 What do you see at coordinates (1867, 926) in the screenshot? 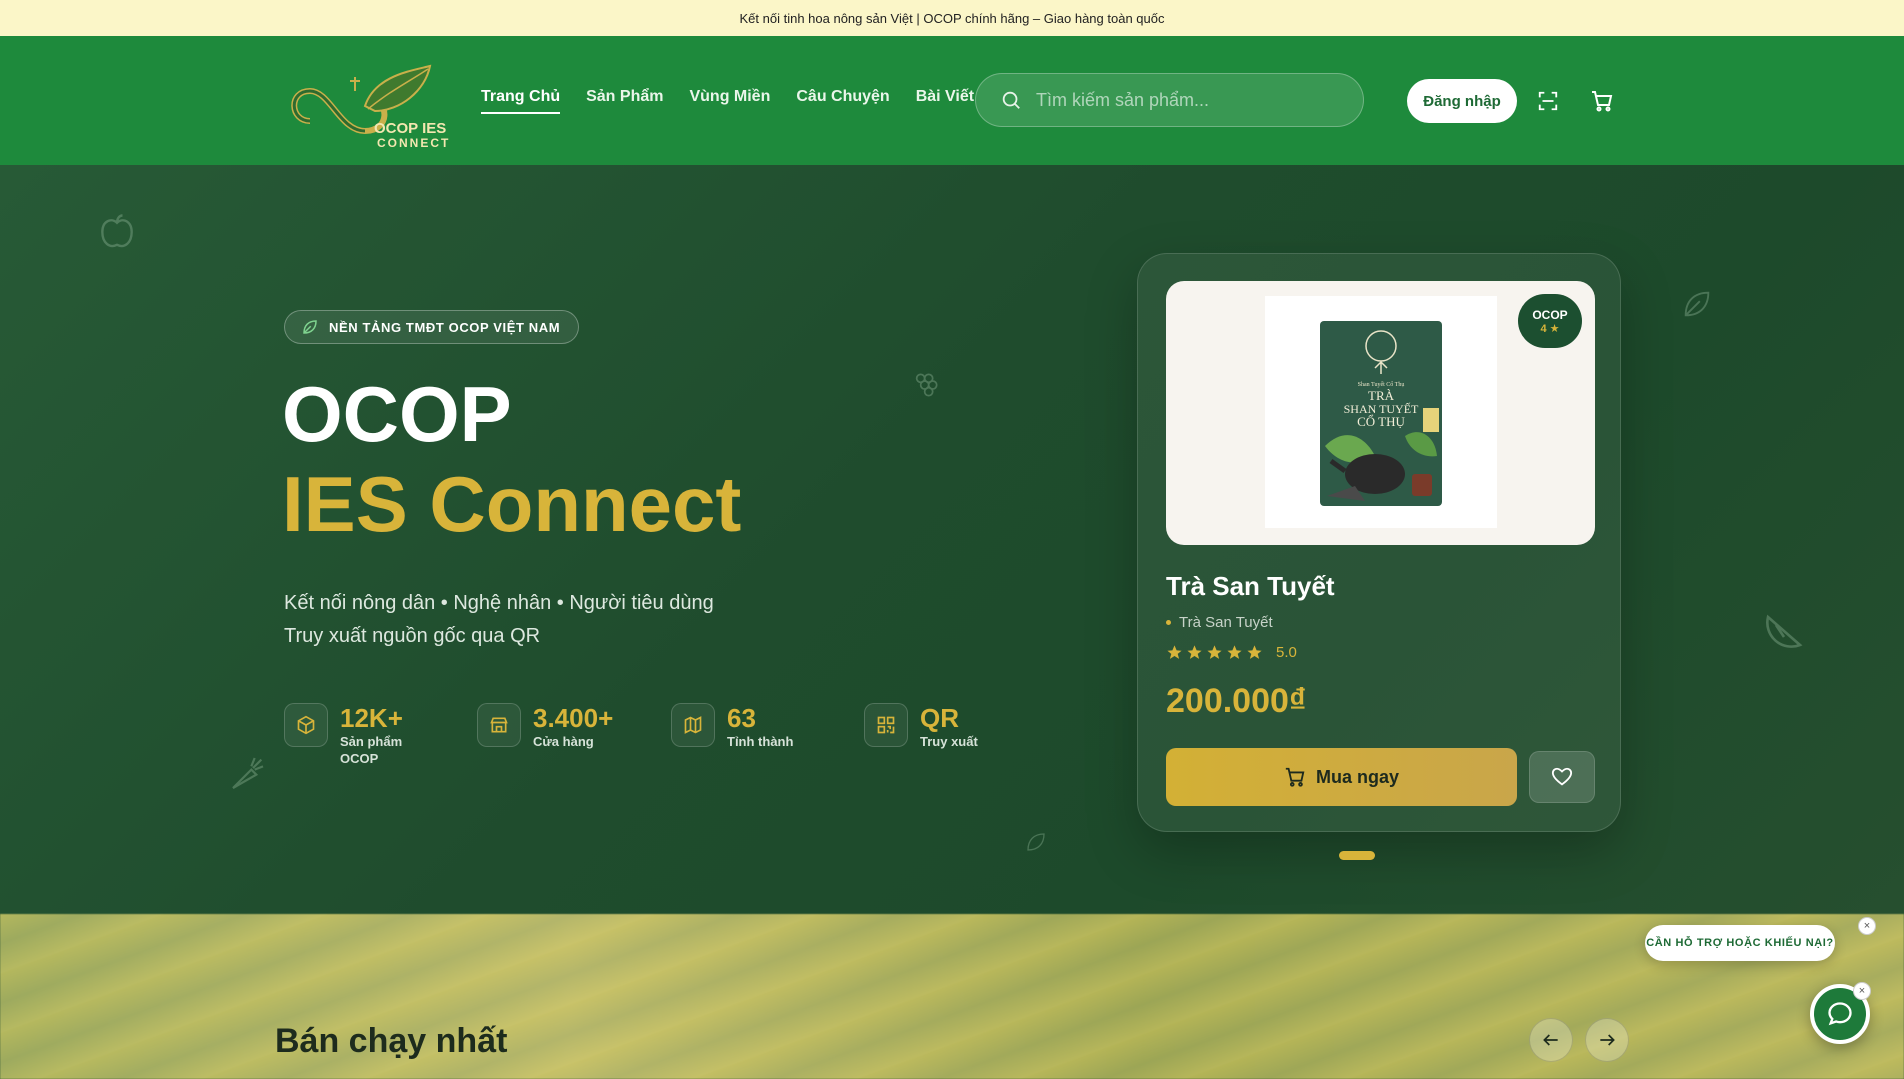
I see `support-close-button: ×` at bounding box center [1867, 926].